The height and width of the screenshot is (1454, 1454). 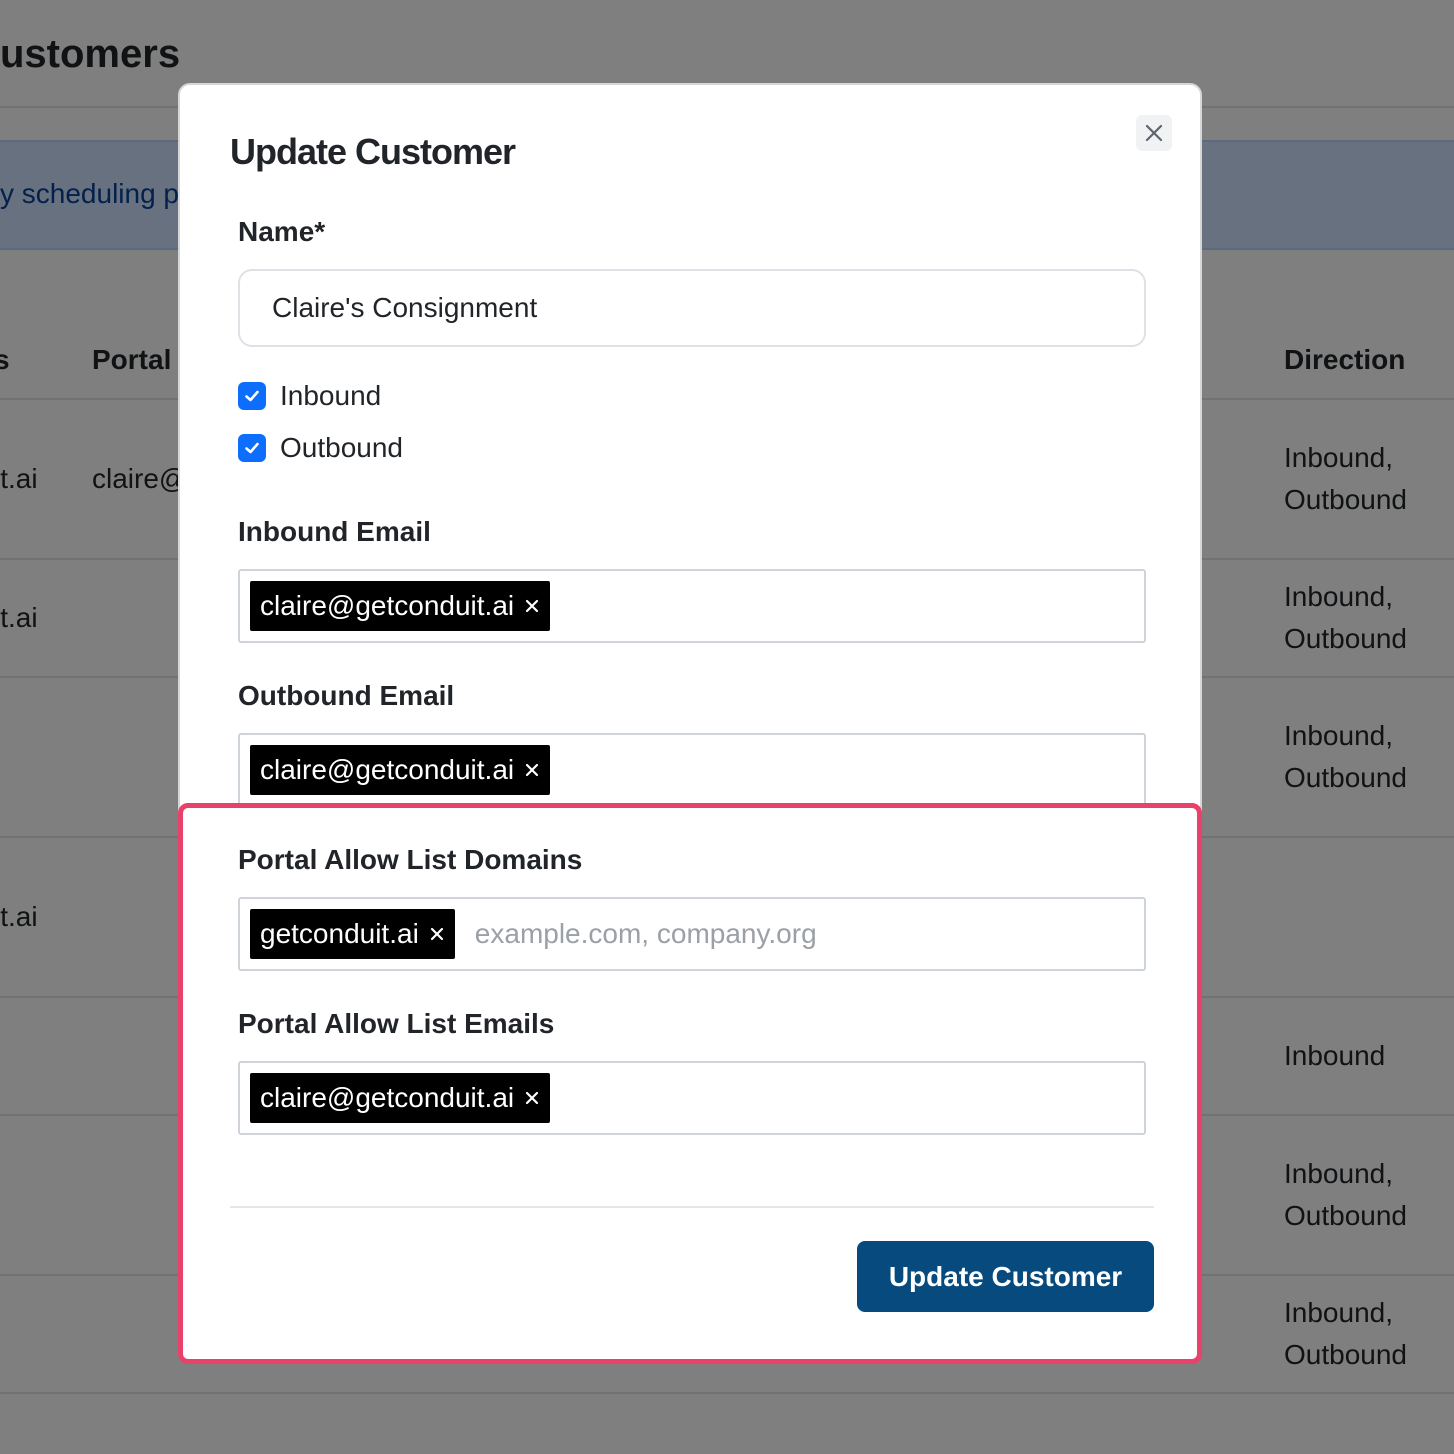 What do you see at coordinates (1005, 1276) in the screenshot?
I see `update-customer-button: Update Customer` at bounding box center [1005, 1276].